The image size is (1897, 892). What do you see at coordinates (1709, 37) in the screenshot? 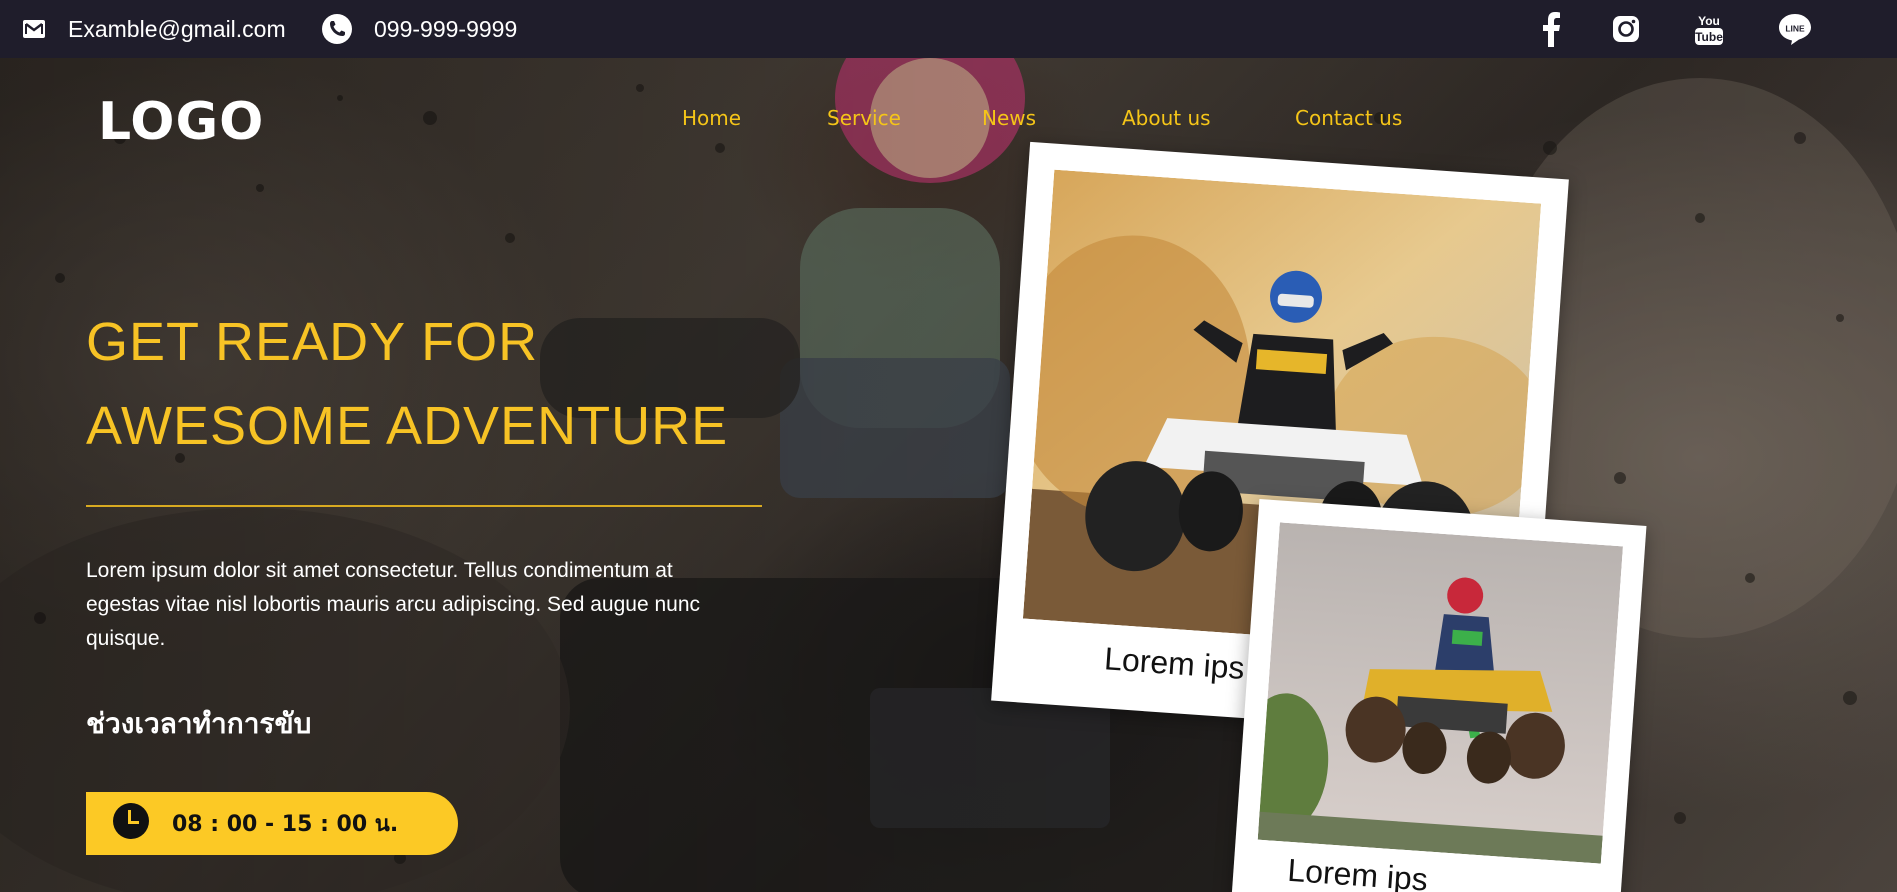
I see `svg-text: Tube` at bounding box center [1709, 37].